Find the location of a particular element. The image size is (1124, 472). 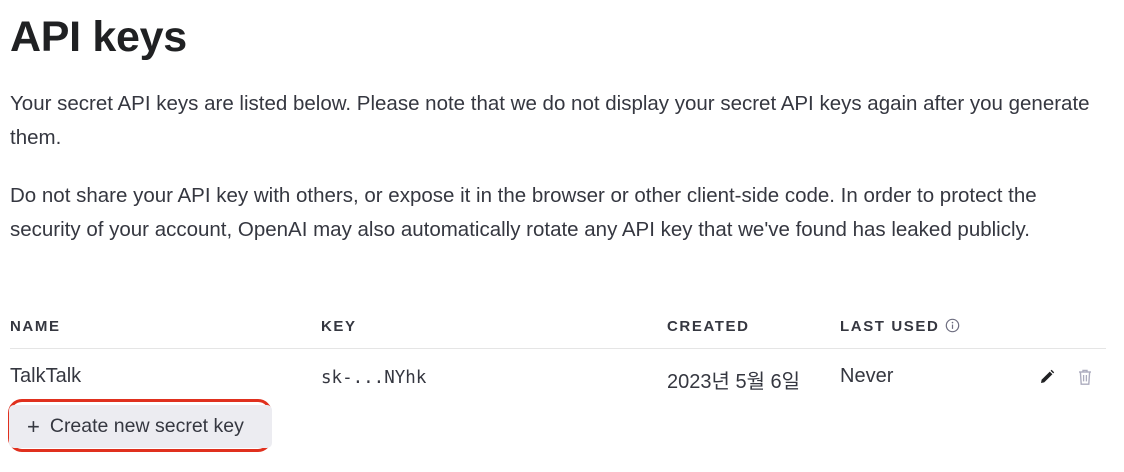

key-value: sk-...NYhk is located at coordinates (374, 378).